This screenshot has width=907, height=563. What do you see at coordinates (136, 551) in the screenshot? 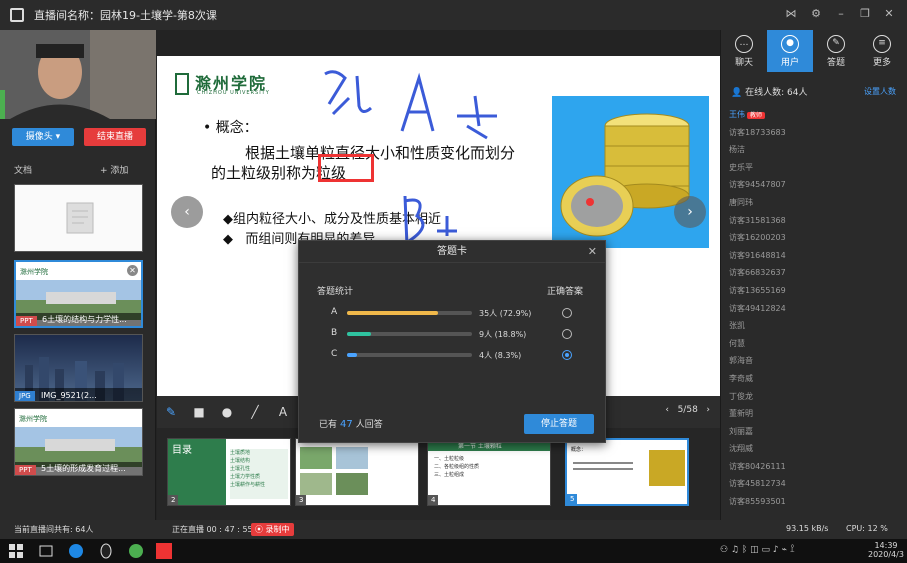
I see `app-green-icon` at bounding box center [136, 551].